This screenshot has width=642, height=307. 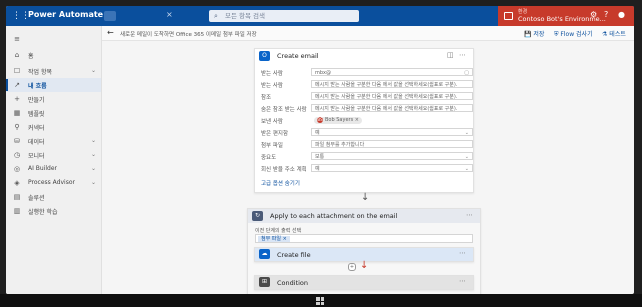 I want to click on attachments-token: 첨부 파일 ×, so click(x=274, y=239).